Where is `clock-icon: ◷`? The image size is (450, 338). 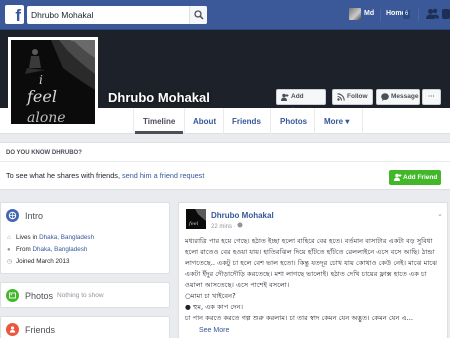
clock-icon: ◷ is located at coordinates (10, 262).